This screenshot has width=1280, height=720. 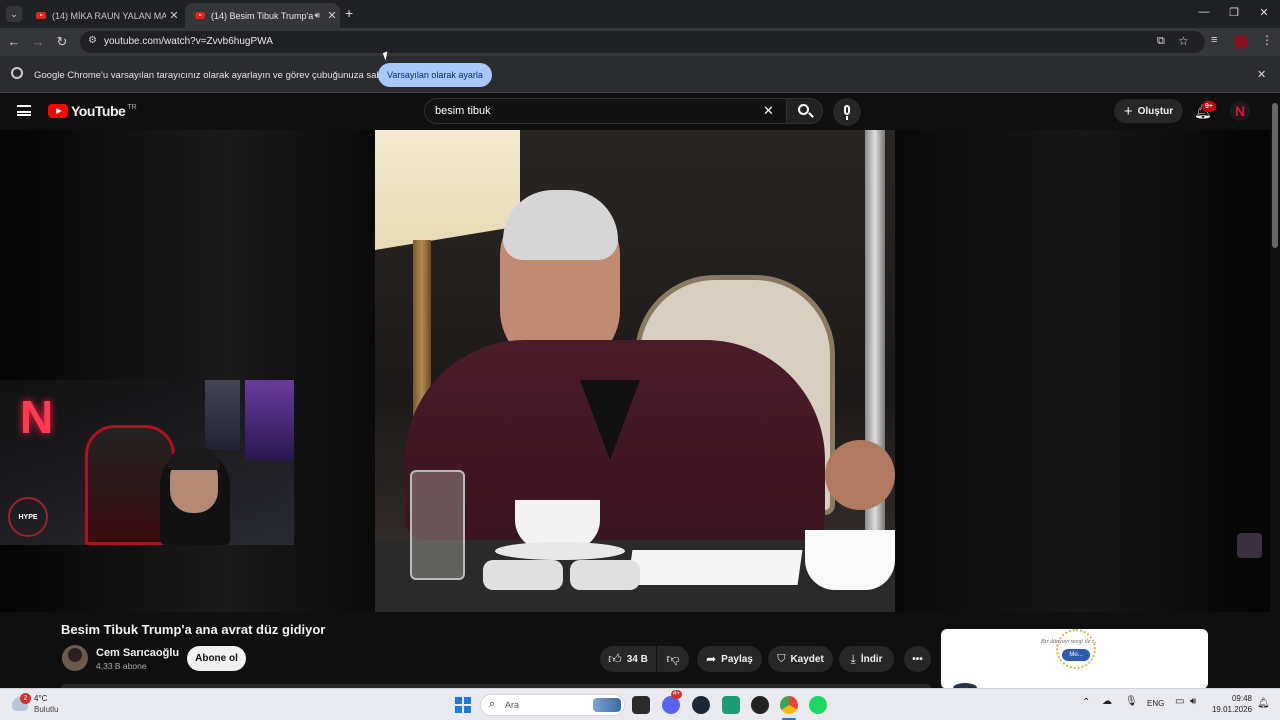 I want to click on notification-center-icon: 🔔︎, so click(x=1263, y=703).